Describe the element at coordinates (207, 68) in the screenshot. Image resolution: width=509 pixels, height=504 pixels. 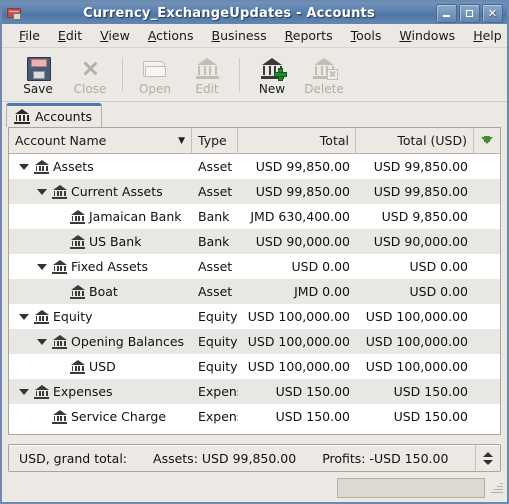
I see `bank-edit-icon` at that location.